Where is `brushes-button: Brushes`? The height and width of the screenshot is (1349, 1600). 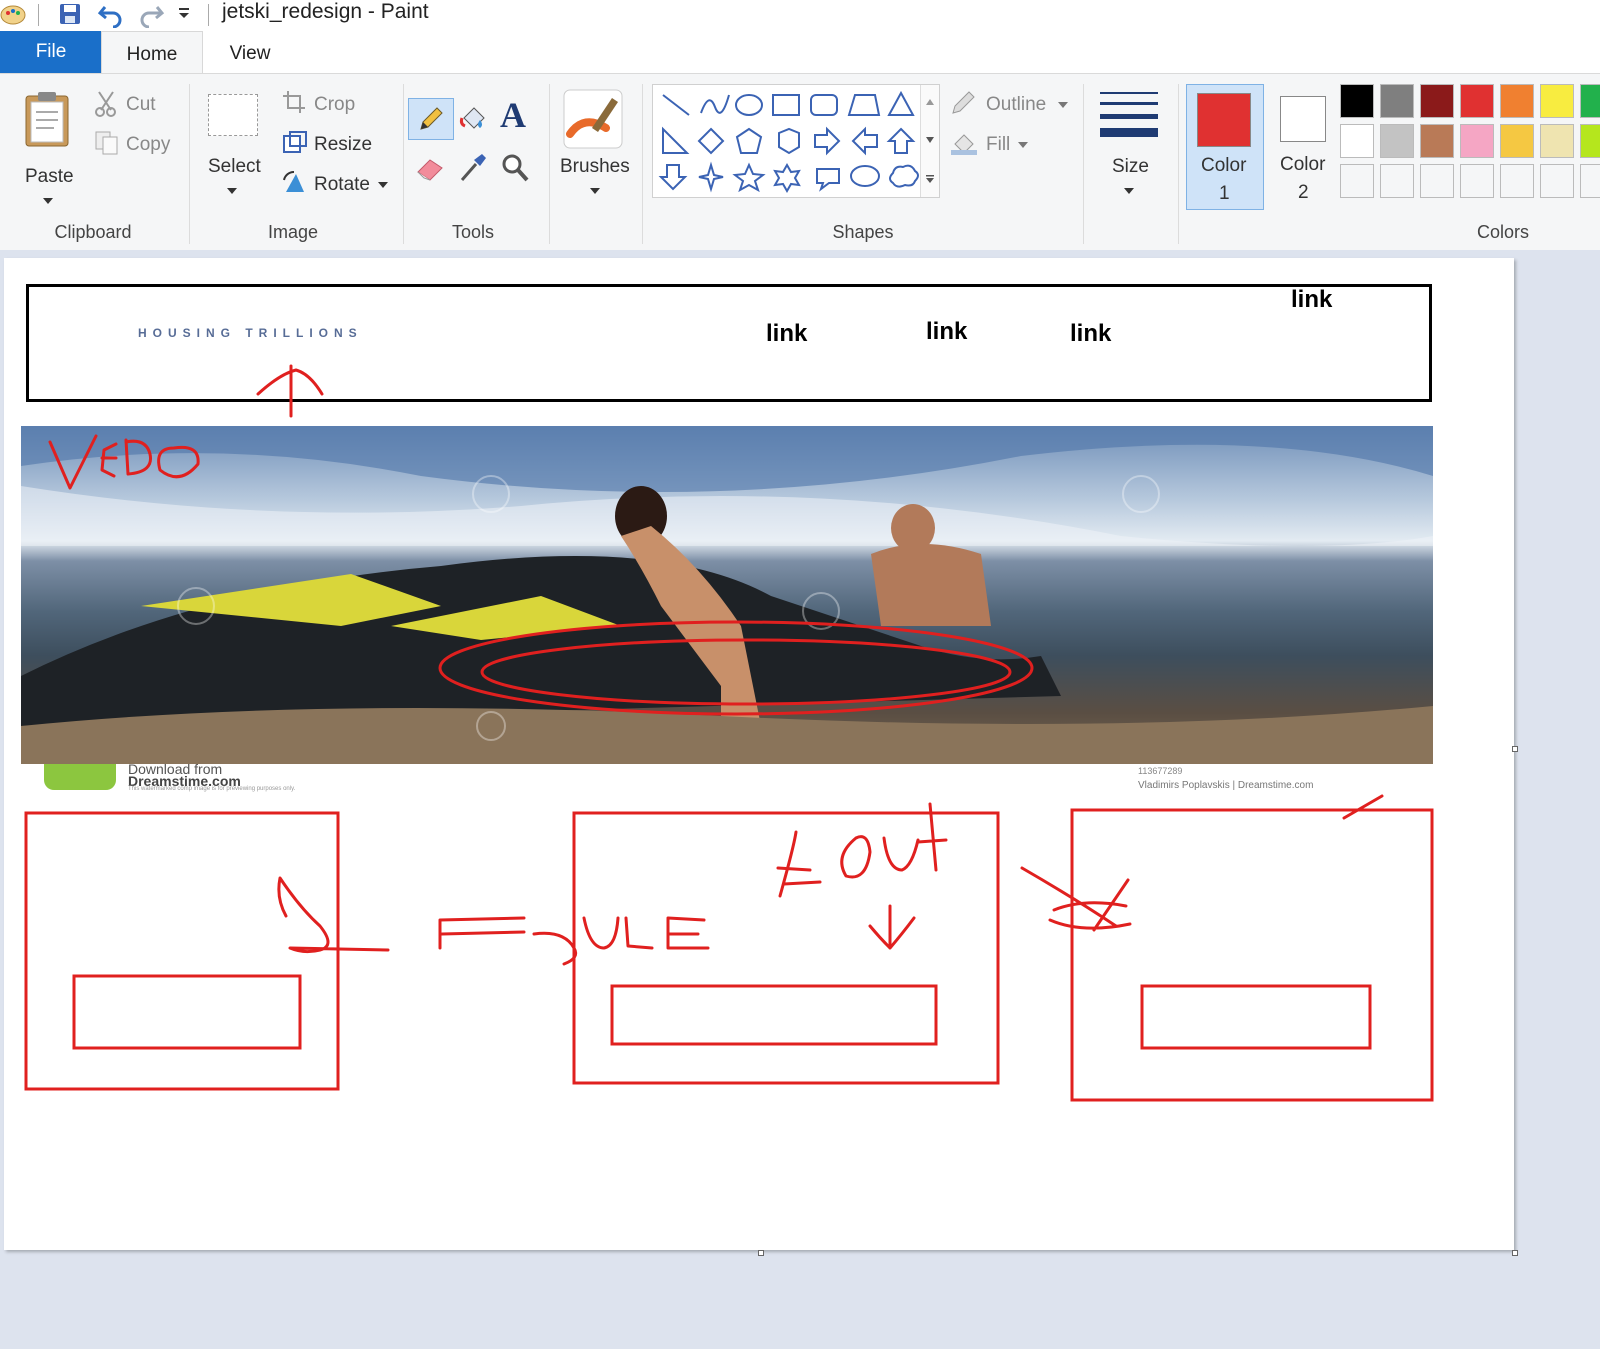
brushes-button: Brushes is located at coordinates (594, 149).